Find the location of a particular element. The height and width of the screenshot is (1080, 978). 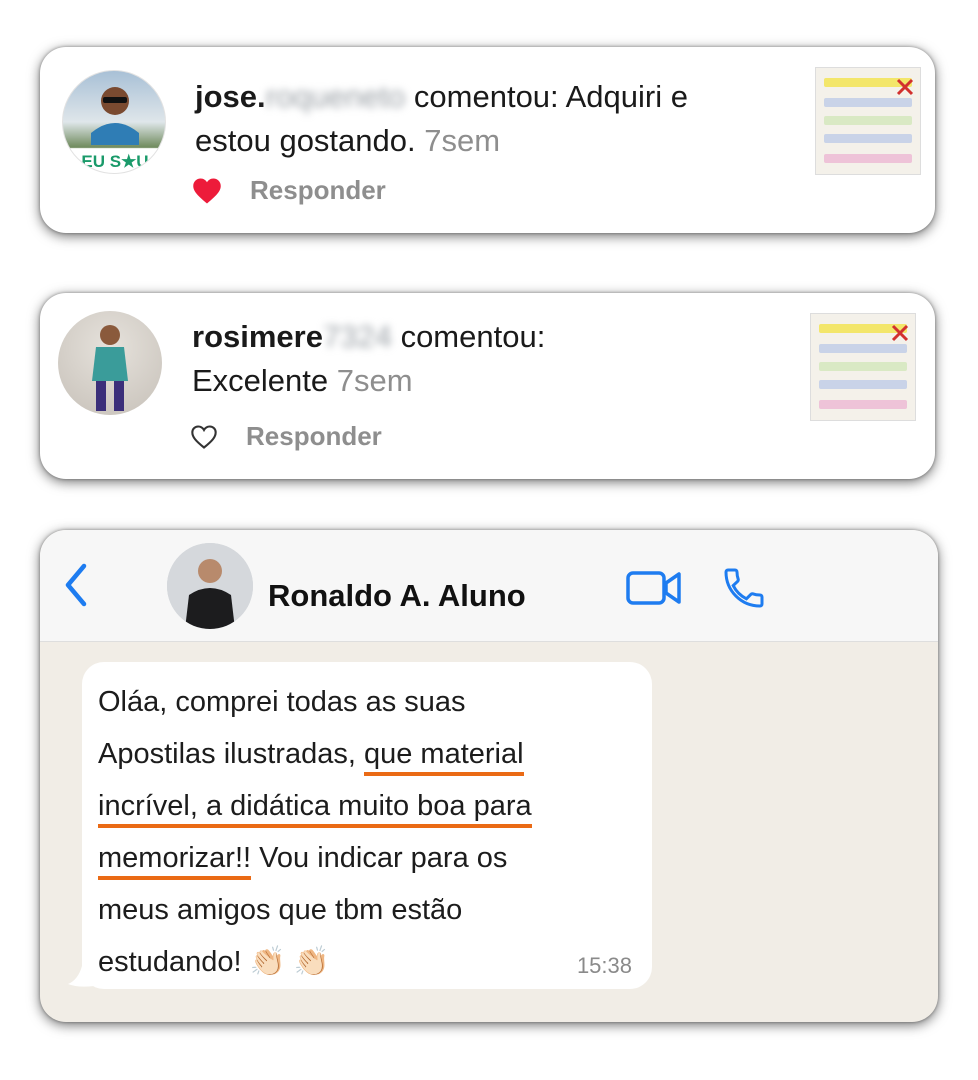

contact-name: Ronaldo A. Aluno is located at coordinates (397, 596).